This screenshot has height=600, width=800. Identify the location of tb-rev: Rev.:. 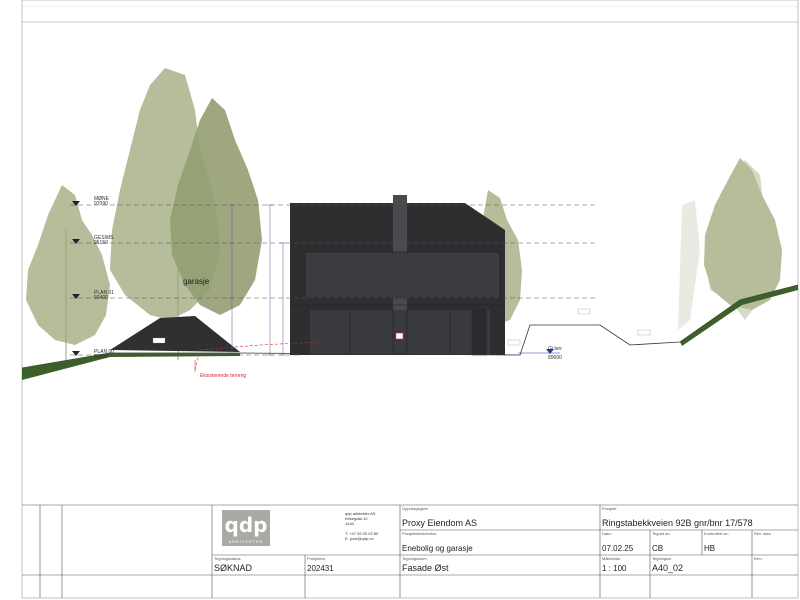
(775, 565).